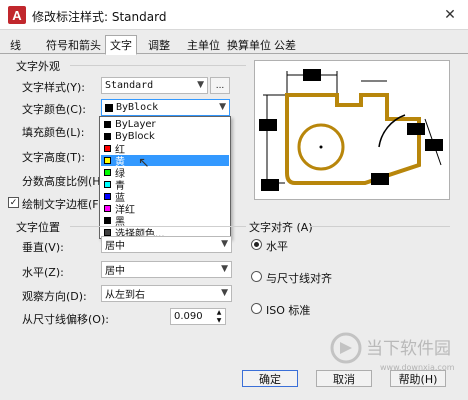 The height and width of the screenshot is (400, 468). I want to click on offset-from-dim-line-label: 从尺寸线偏移(O):, so click(65, 319).